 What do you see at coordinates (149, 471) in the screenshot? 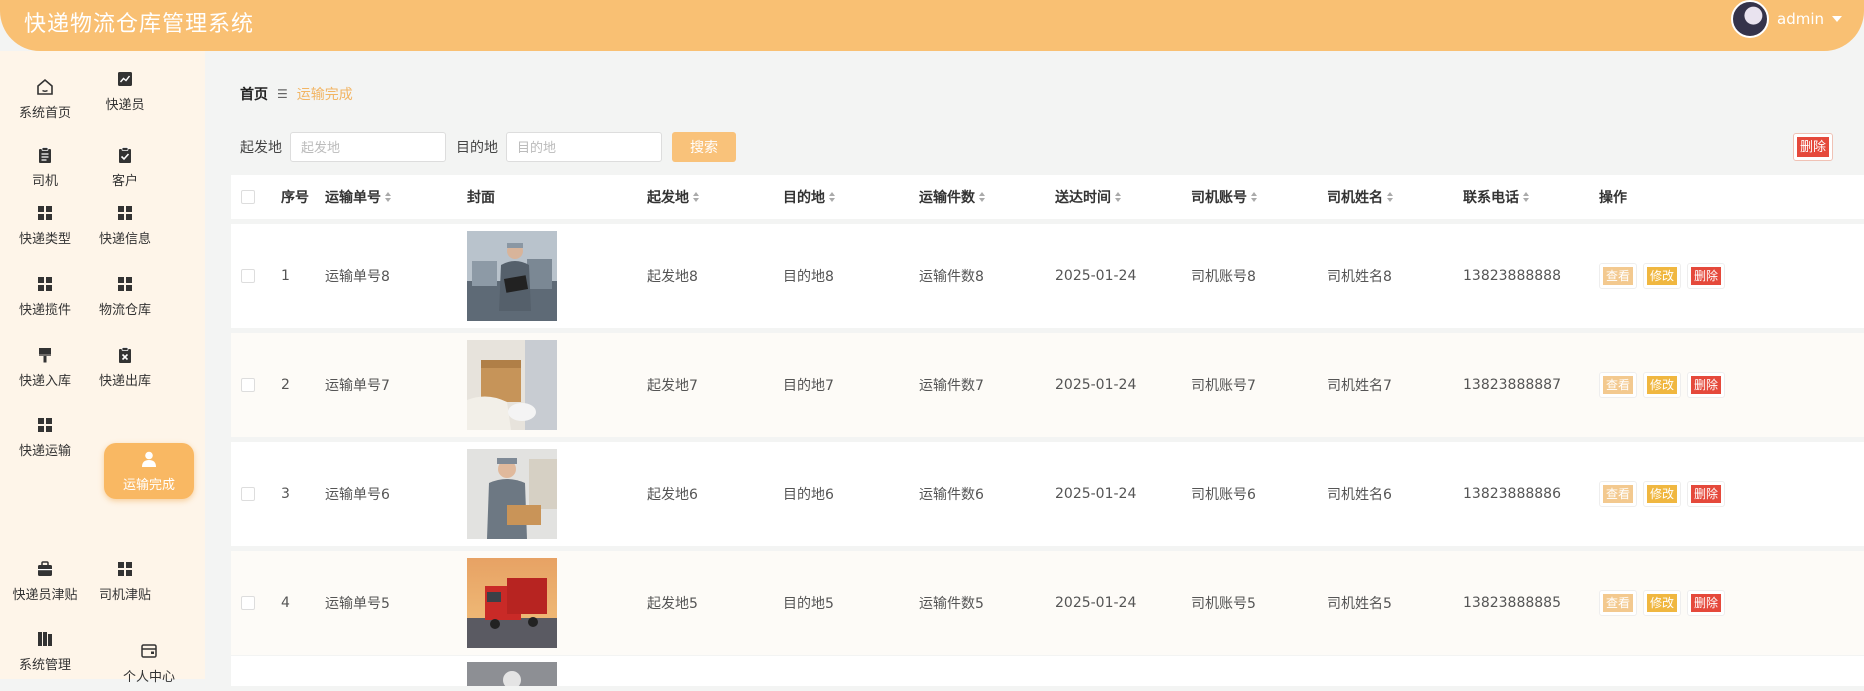
I see `sidebar-item-transport-done: 运输完成` at bounding box center [149, 471].